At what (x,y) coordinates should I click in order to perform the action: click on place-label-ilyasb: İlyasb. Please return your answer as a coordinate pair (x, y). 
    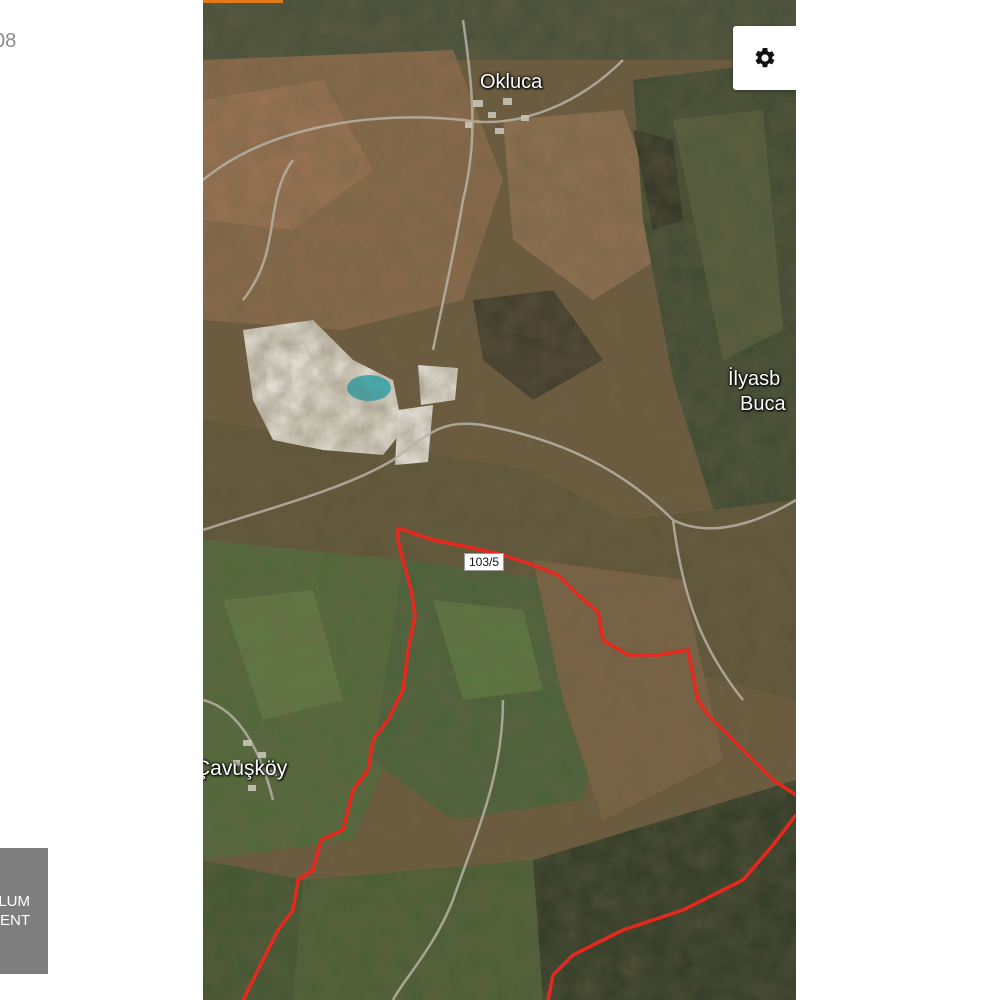
    Looking at the image, I should click on (754, 379).